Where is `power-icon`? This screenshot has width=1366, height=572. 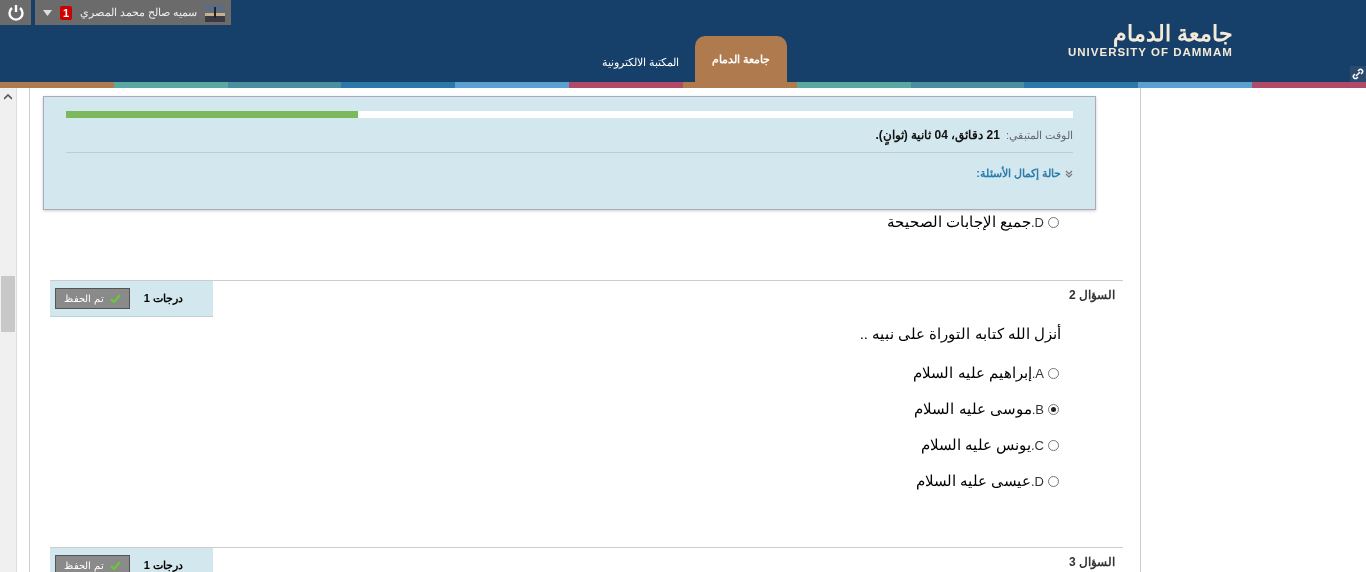 power-icon is located at coordinates (15, 12).